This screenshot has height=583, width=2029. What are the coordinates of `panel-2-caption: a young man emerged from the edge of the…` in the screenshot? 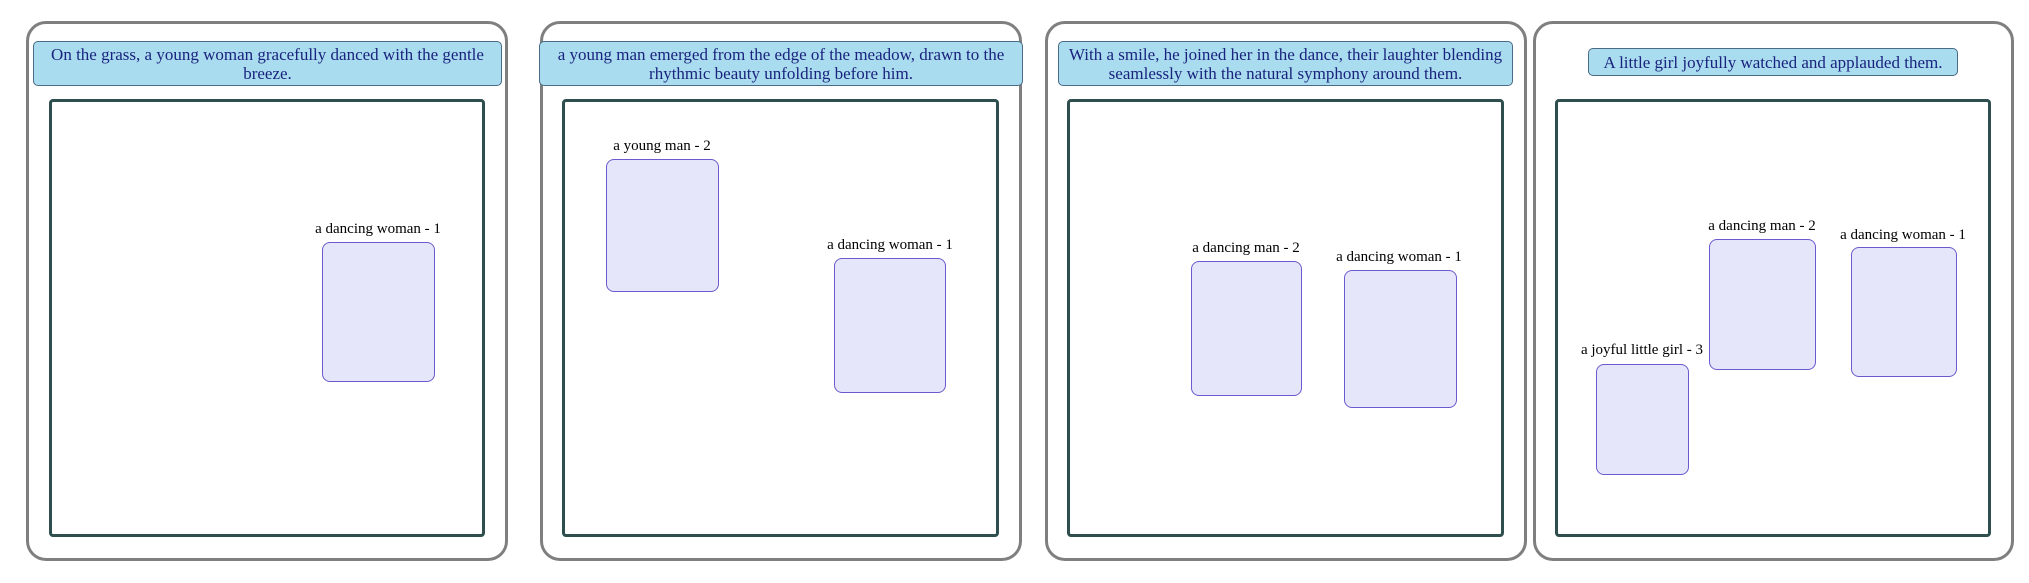 It's located at (781, 63).